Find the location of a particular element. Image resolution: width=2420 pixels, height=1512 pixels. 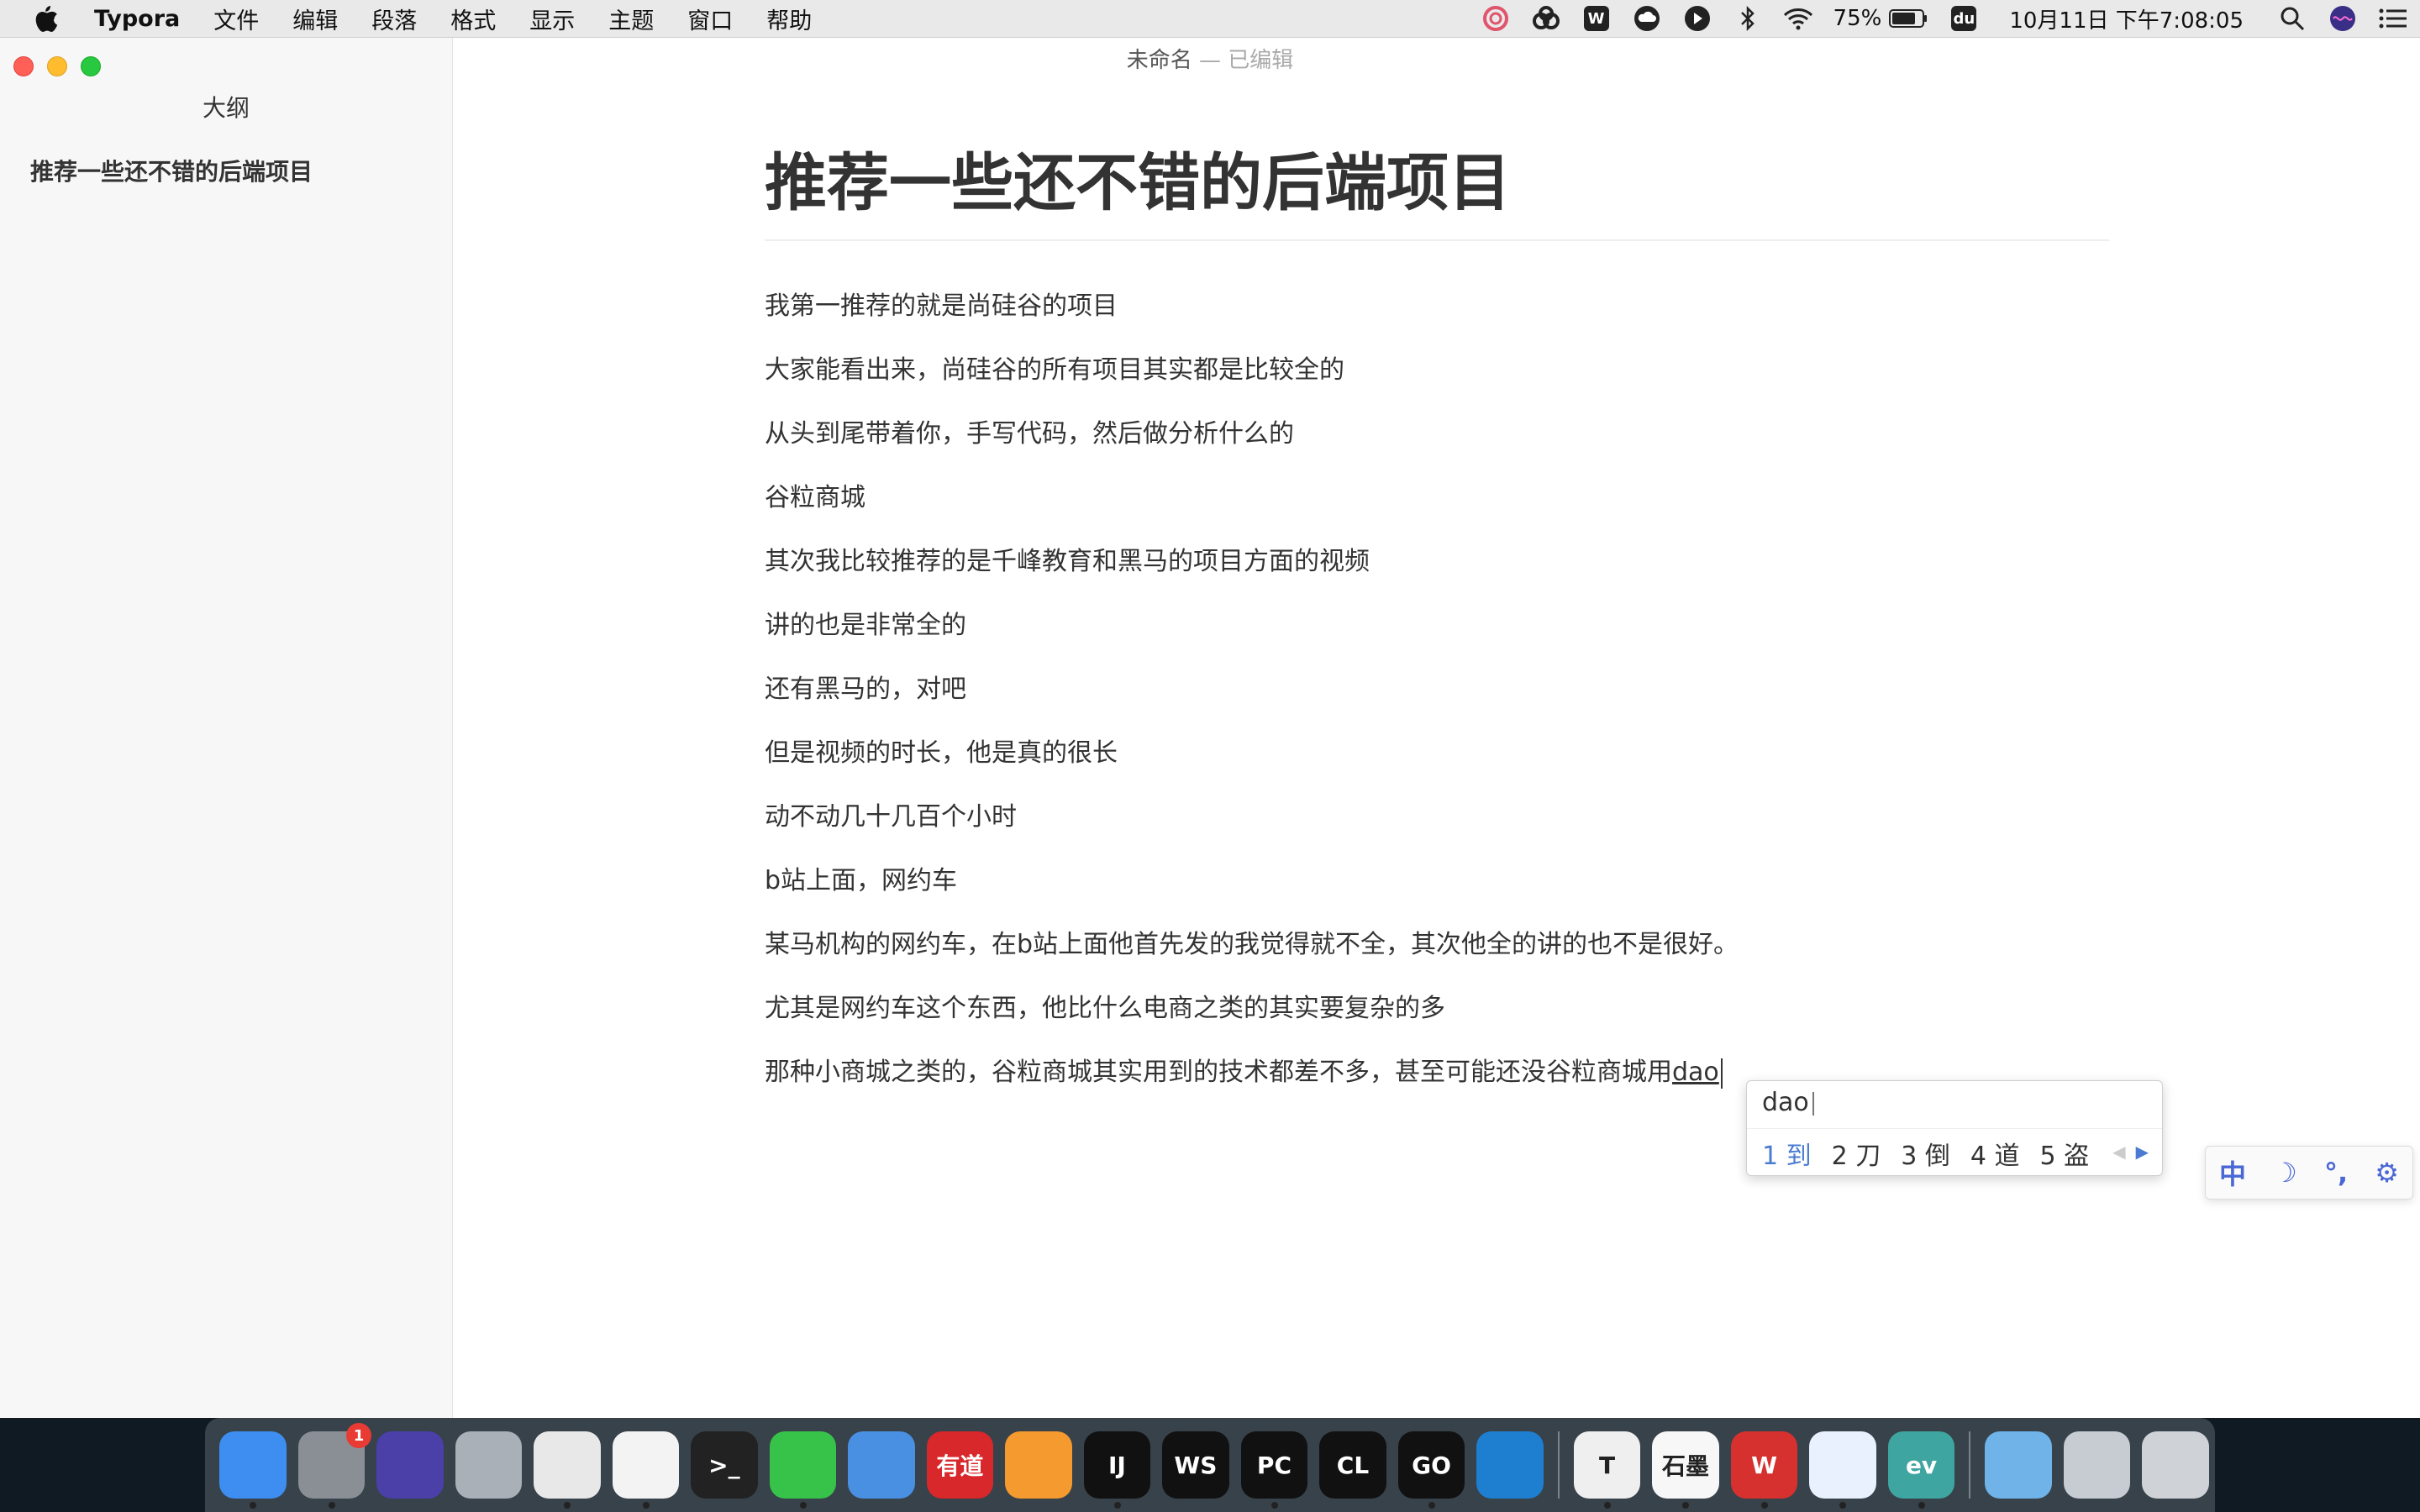

play-icon is located at coordinates (1697, 18).